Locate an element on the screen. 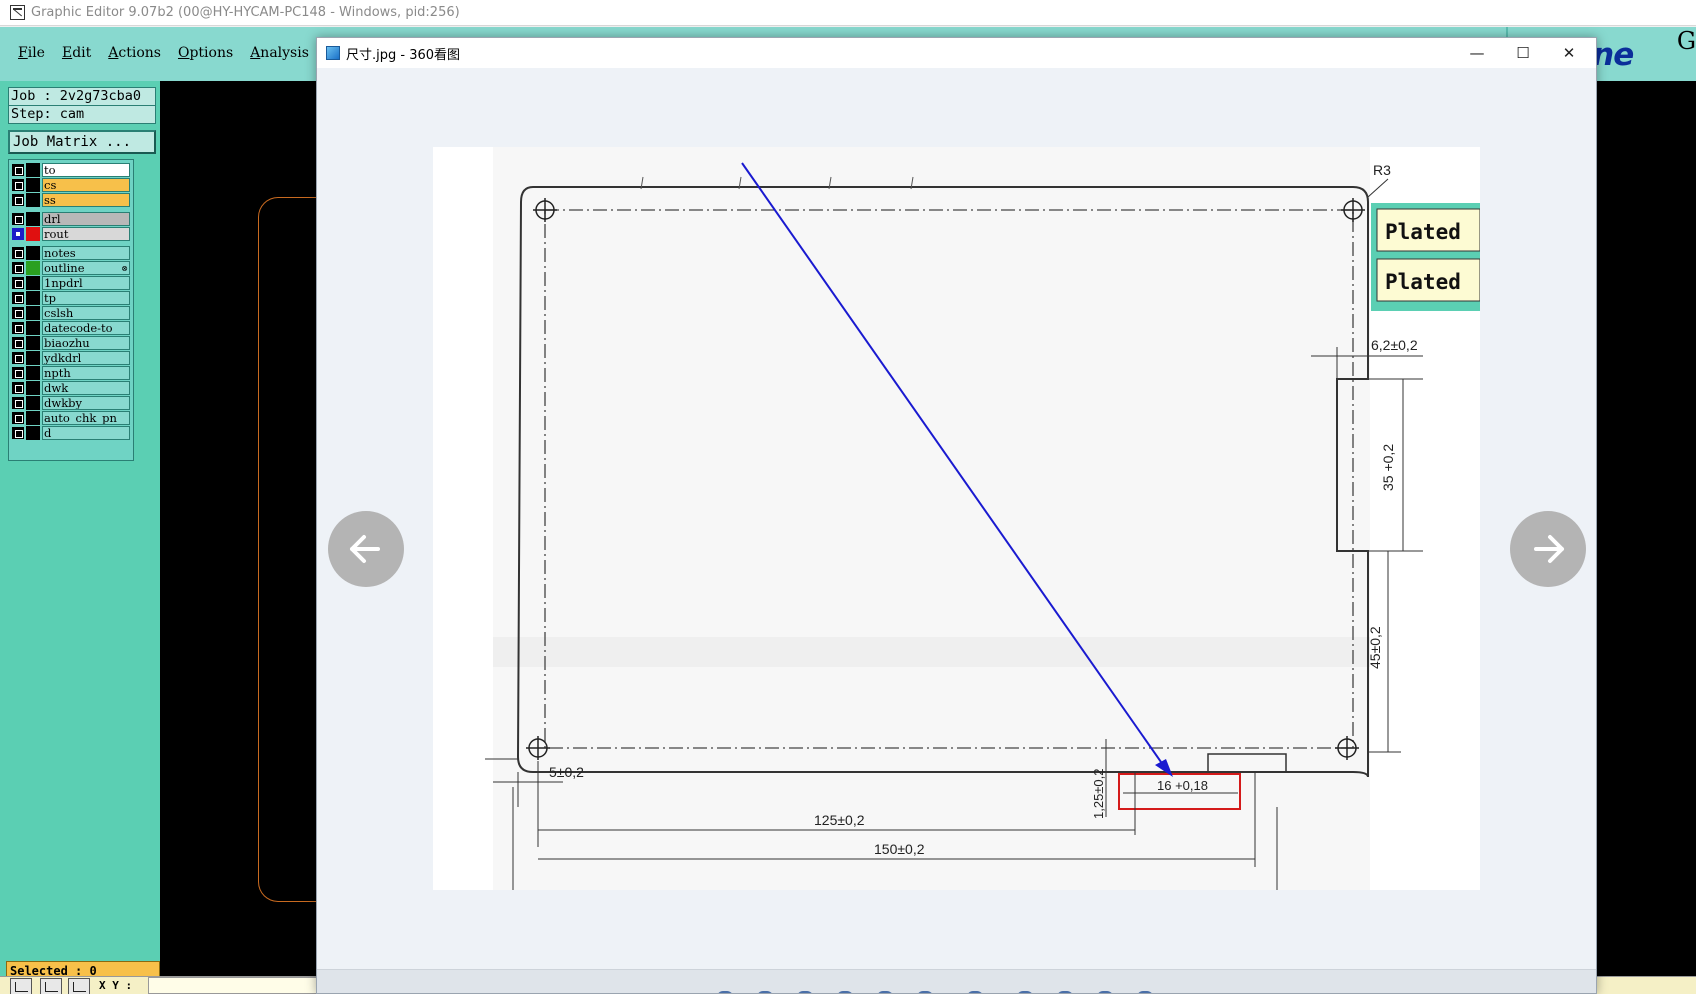  layer-name: tp is located at coordinates (86, 298).